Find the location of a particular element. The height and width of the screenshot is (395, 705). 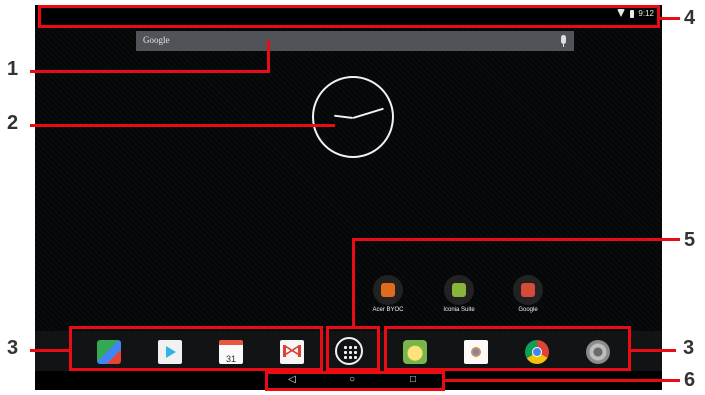

shortcut-label: Google is located at coordinates (528, 310).